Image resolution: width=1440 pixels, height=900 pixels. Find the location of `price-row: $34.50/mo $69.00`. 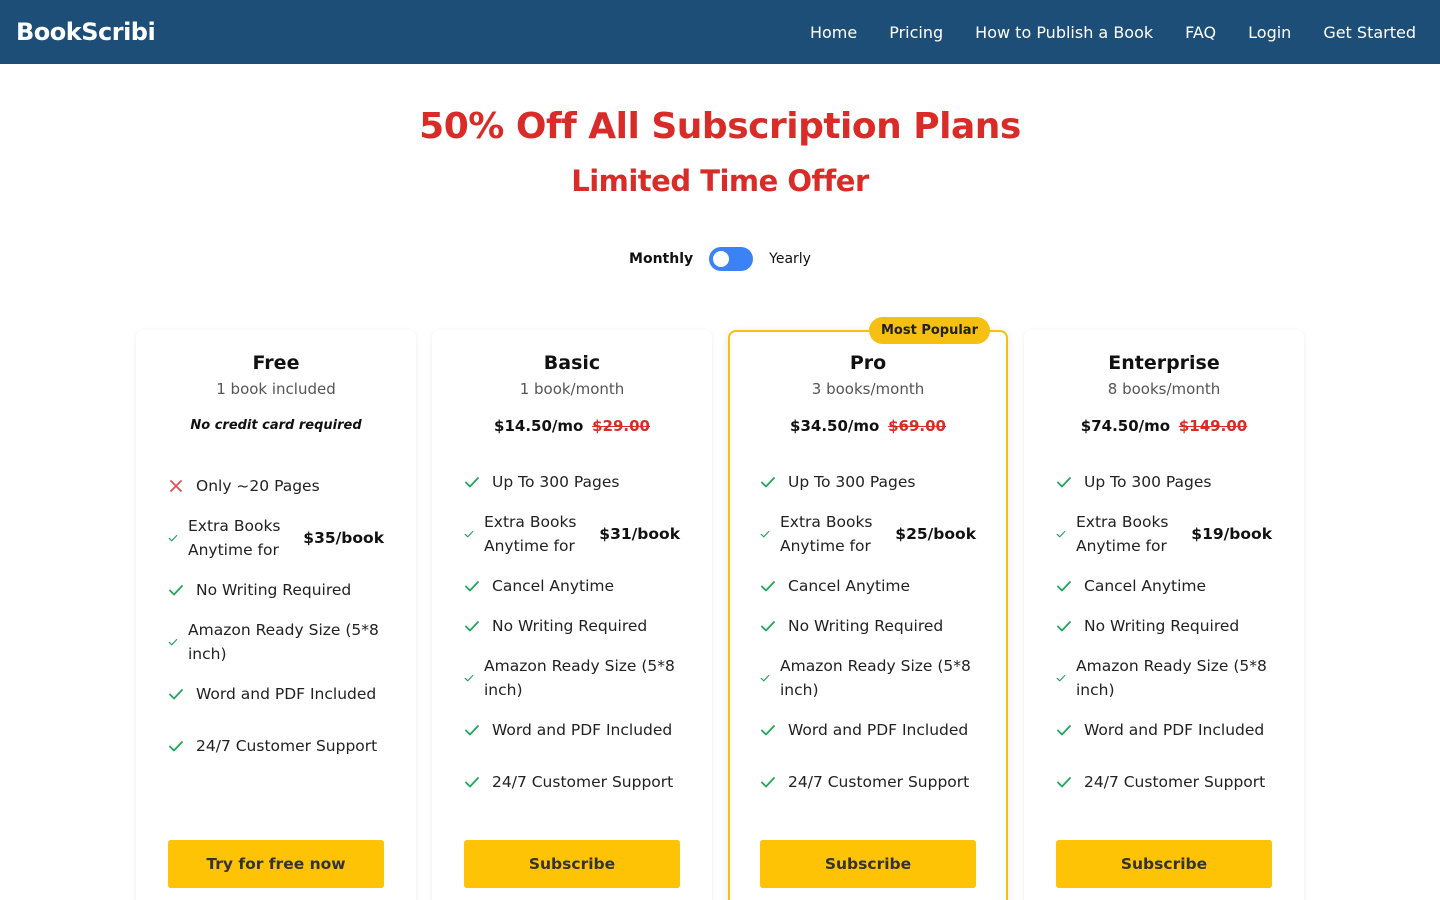

price-row: $34.50/mo $69.00 is located at coordinates (868, 426).